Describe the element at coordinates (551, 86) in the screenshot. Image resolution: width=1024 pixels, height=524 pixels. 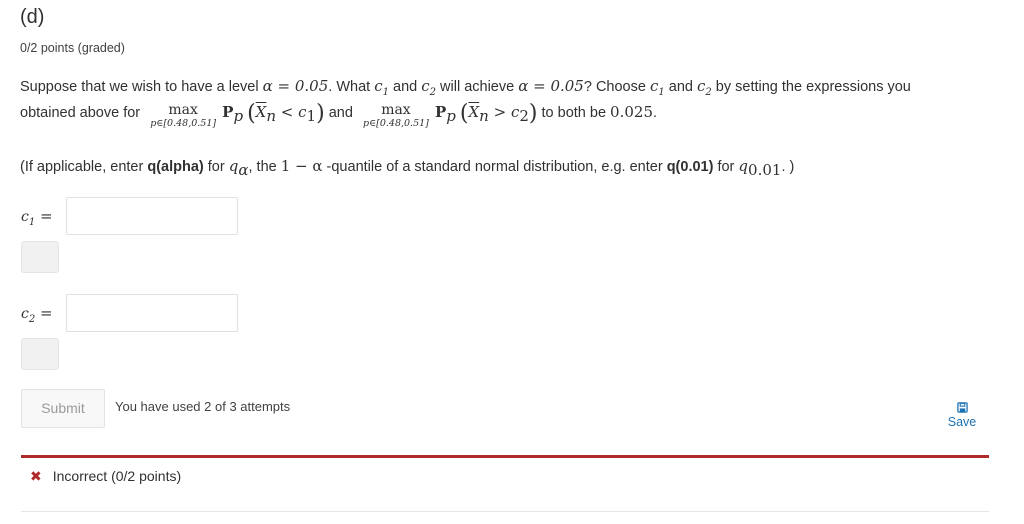
I see `math-alpha-eq-2: α = 0.05` at that location.